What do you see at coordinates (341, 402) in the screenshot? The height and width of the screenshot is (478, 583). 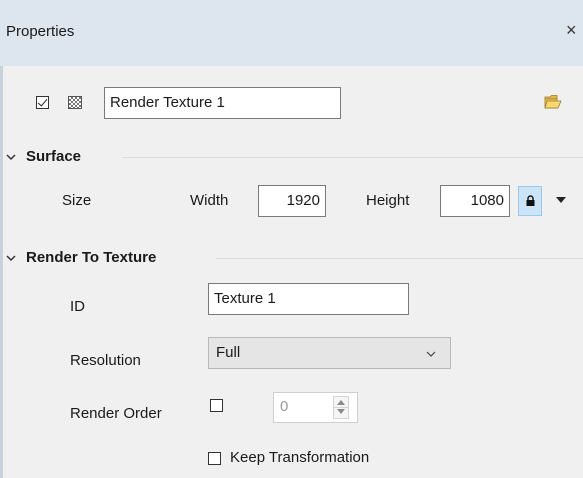 I see `spin-up-icon` at bounding box center [341, 402].